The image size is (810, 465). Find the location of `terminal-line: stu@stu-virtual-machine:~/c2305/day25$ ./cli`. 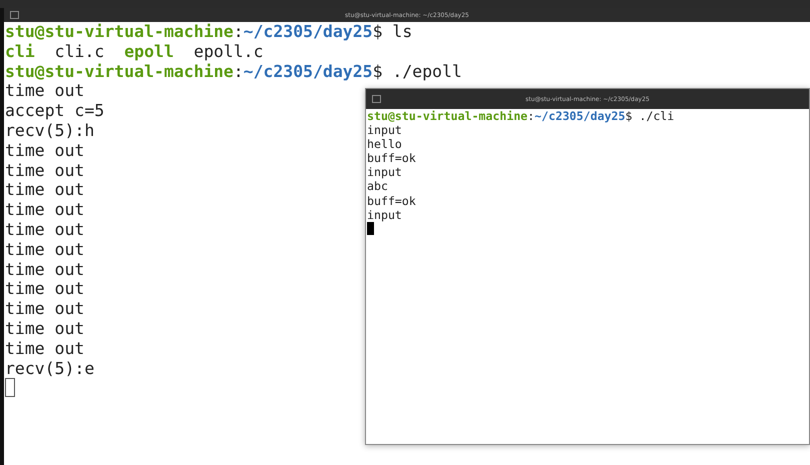

terminal-line: stu@stu-virtual-machine:~/c2305/day25$ ./cli is located at coordinates (520, 116).